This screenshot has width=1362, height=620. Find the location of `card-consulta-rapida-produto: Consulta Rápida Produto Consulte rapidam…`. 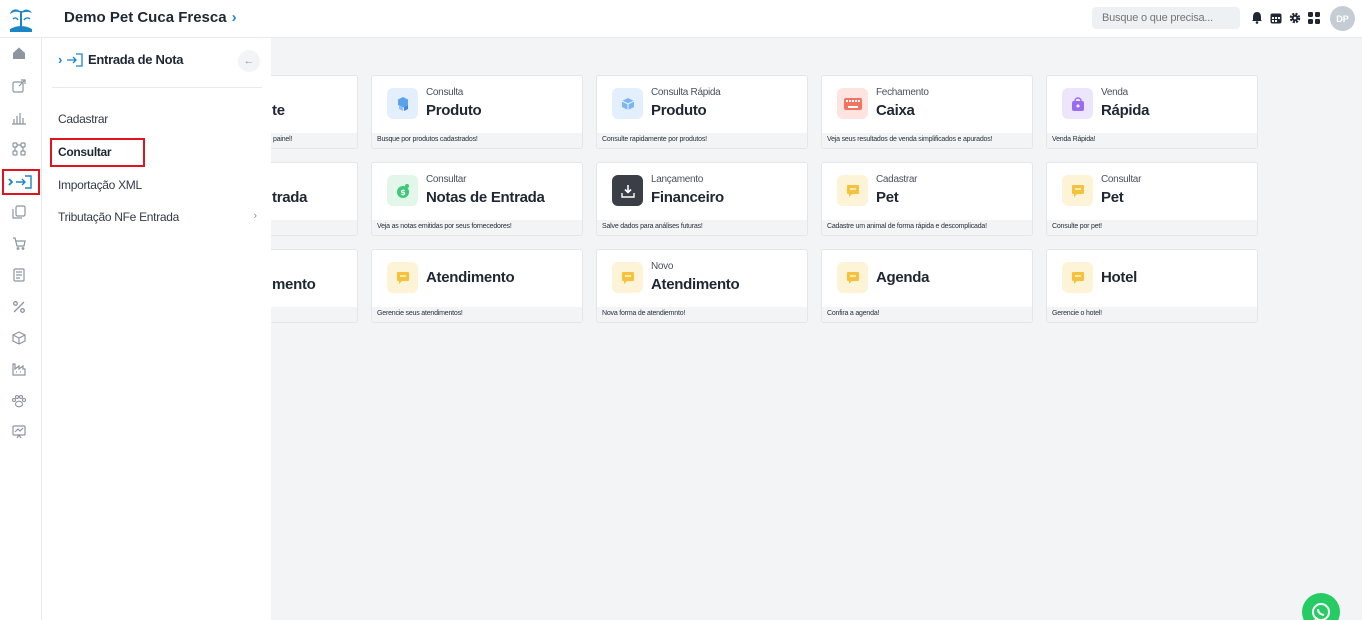

card-consulta-rapida-produto: Consulta Rápida Produto Consulte rapidam… is located at coordinates (702, 112).